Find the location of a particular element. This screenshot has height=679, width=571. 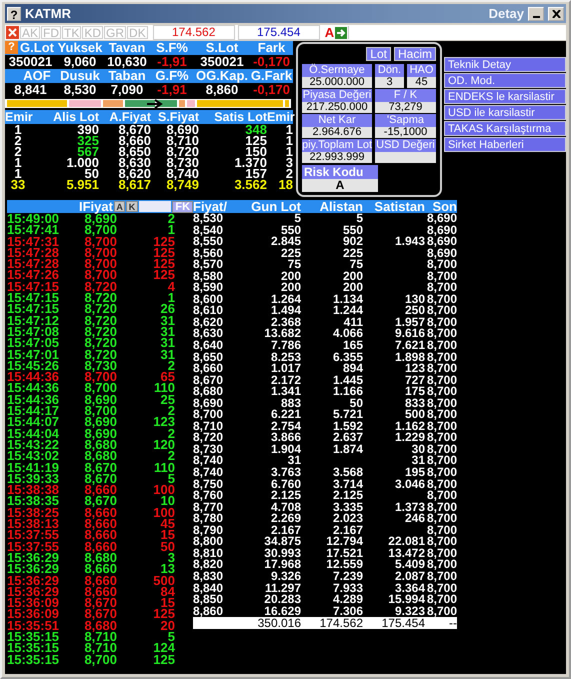

filter-button: FK is located at coordinates (183, 206).